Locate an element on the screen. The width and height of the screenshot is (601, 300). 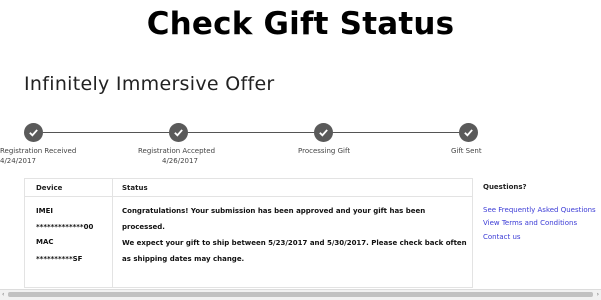
step-1-label: Registration Received is located at coordinates (38, 151).